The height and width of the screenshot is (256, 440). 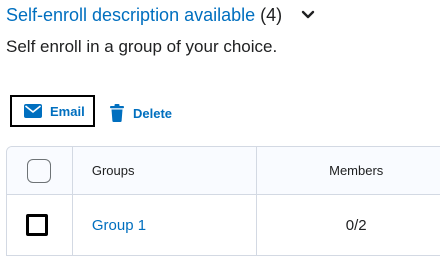 What do you see at coordinates (165, 225) in the screenshot?
I see `group-name-cell: Group 1` at bounding box center [165, 225].